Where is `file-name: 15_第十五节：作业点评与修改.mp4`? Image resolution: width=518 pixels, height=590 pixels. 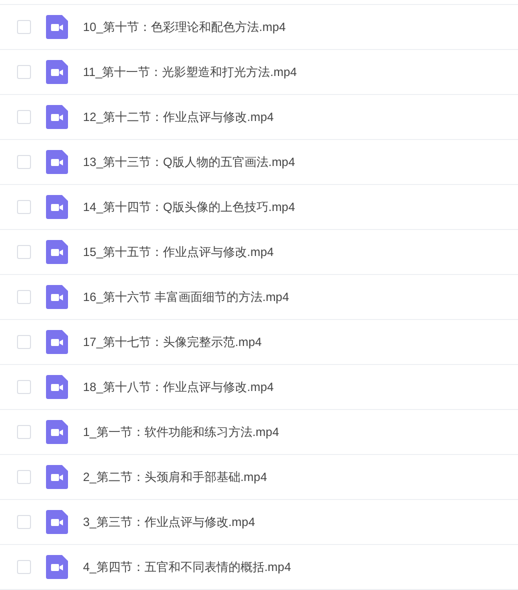
file-name: 15_第十五节：作业点评与修改.mp4 is located at coordinates (178, 252).